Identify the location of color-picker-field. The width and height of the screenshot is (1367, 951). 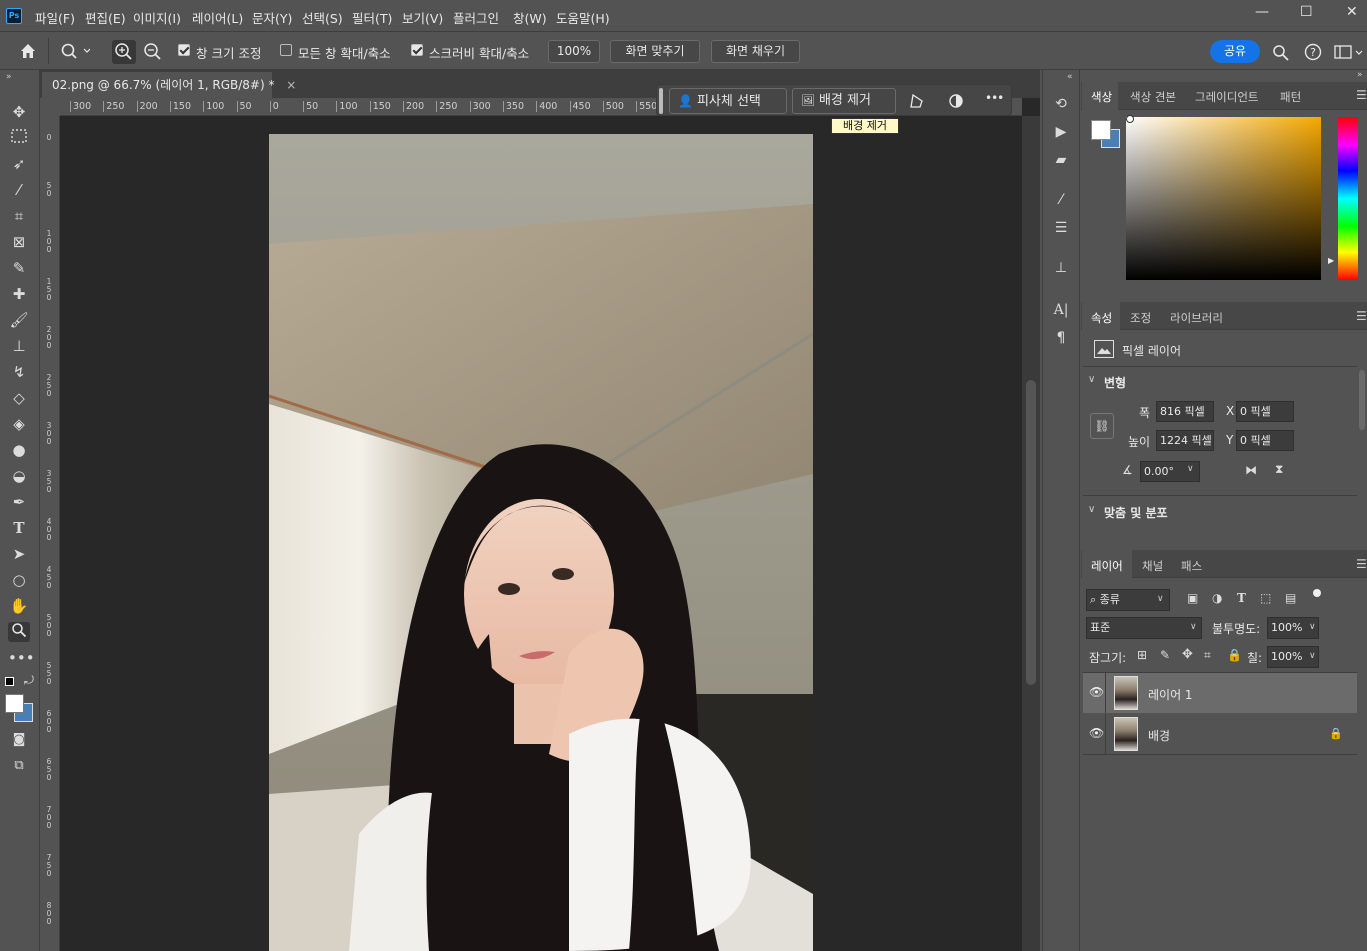
(1223, 198).